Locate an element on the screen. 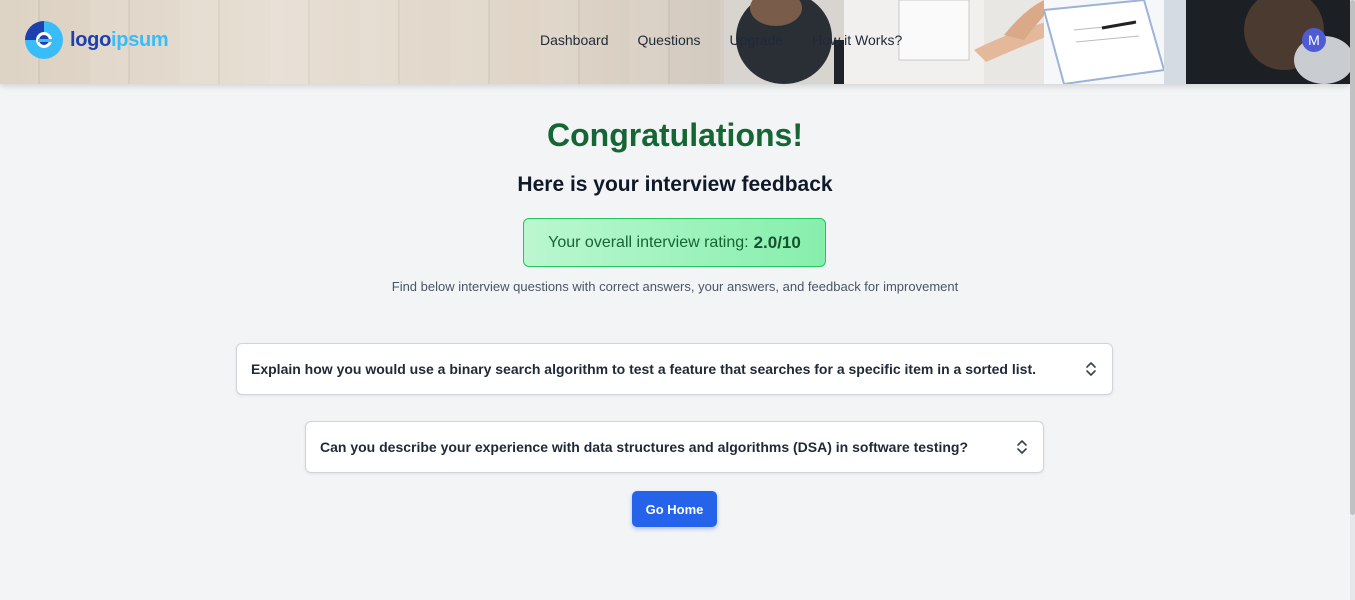  rating-label: Your overall interview rating: is located at coordinates (648, 242).